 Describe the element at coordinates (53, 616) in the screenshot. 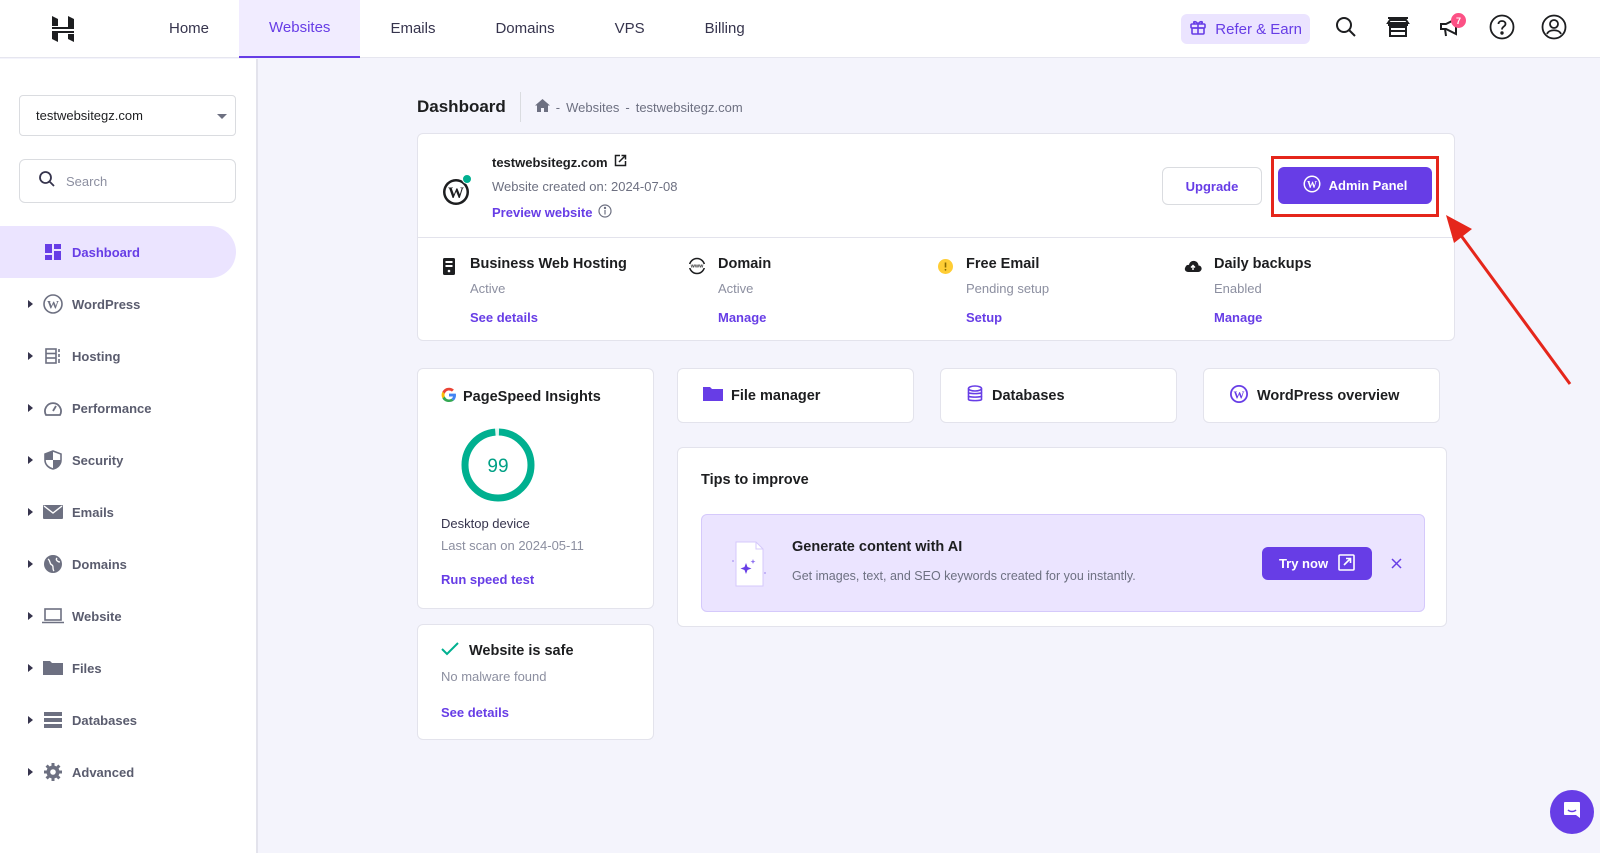

I see `laptop-icon` at that location.